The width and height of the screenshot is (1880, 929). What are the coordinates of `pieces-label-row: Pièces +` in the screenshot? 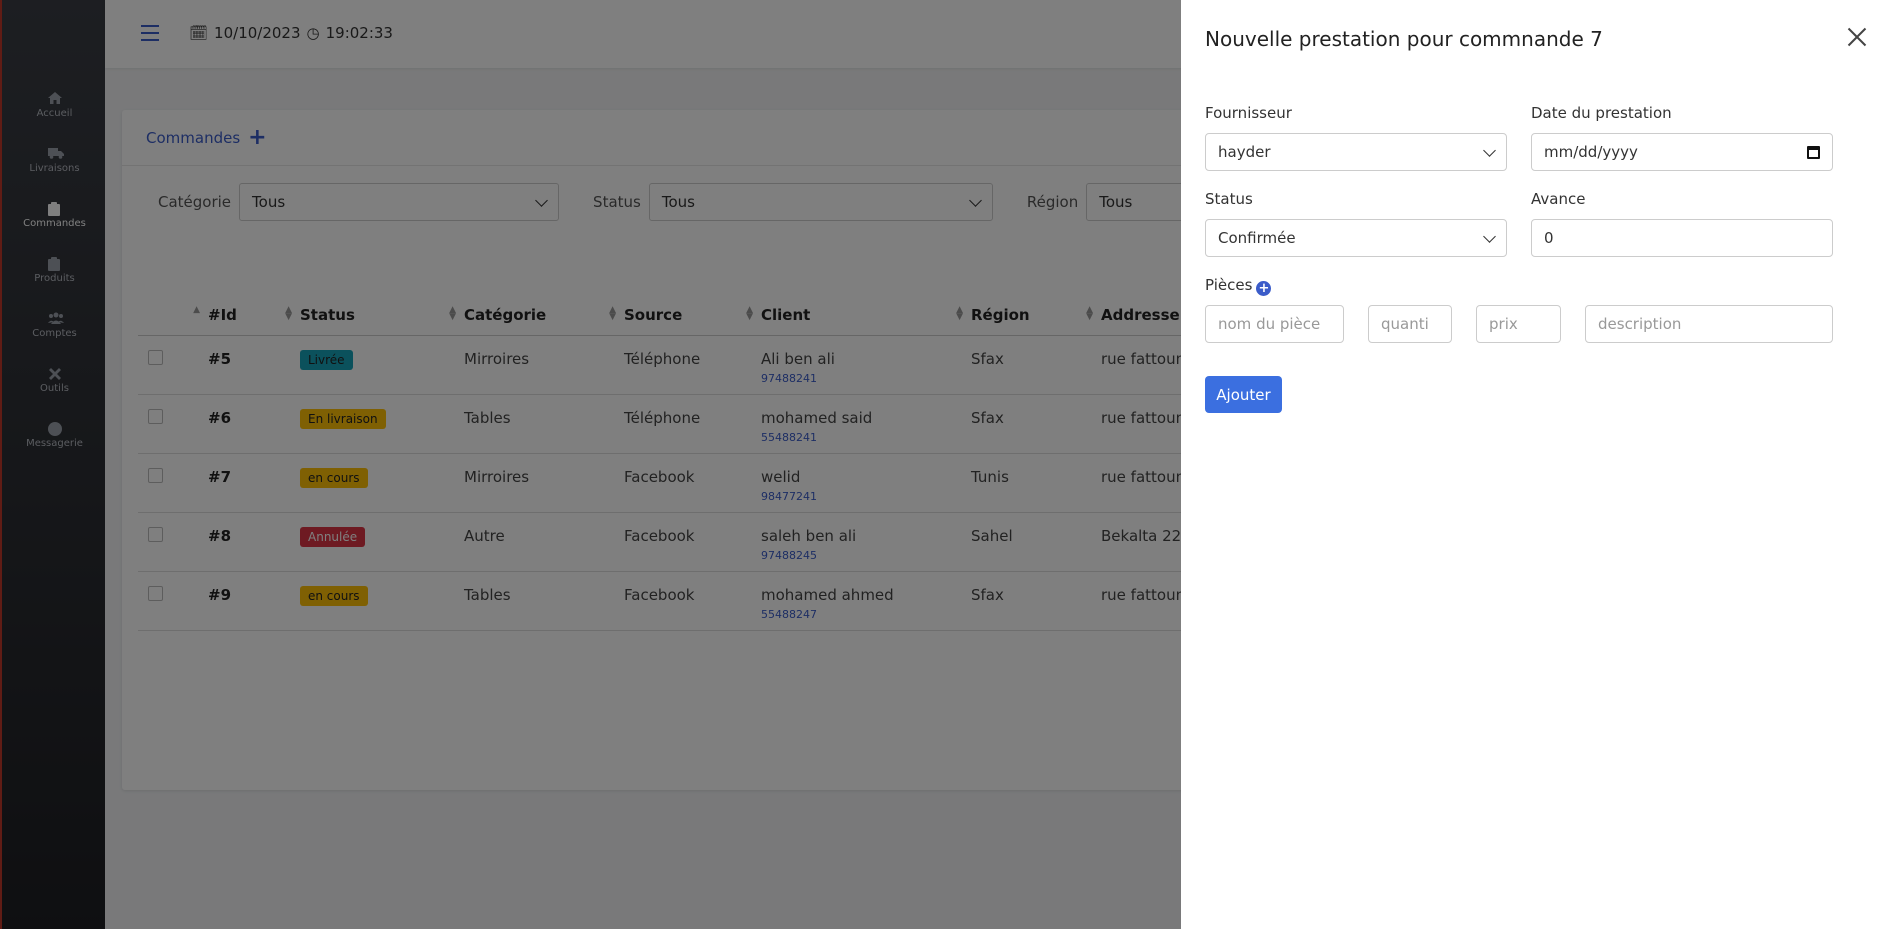 It's located at (1238, 286).